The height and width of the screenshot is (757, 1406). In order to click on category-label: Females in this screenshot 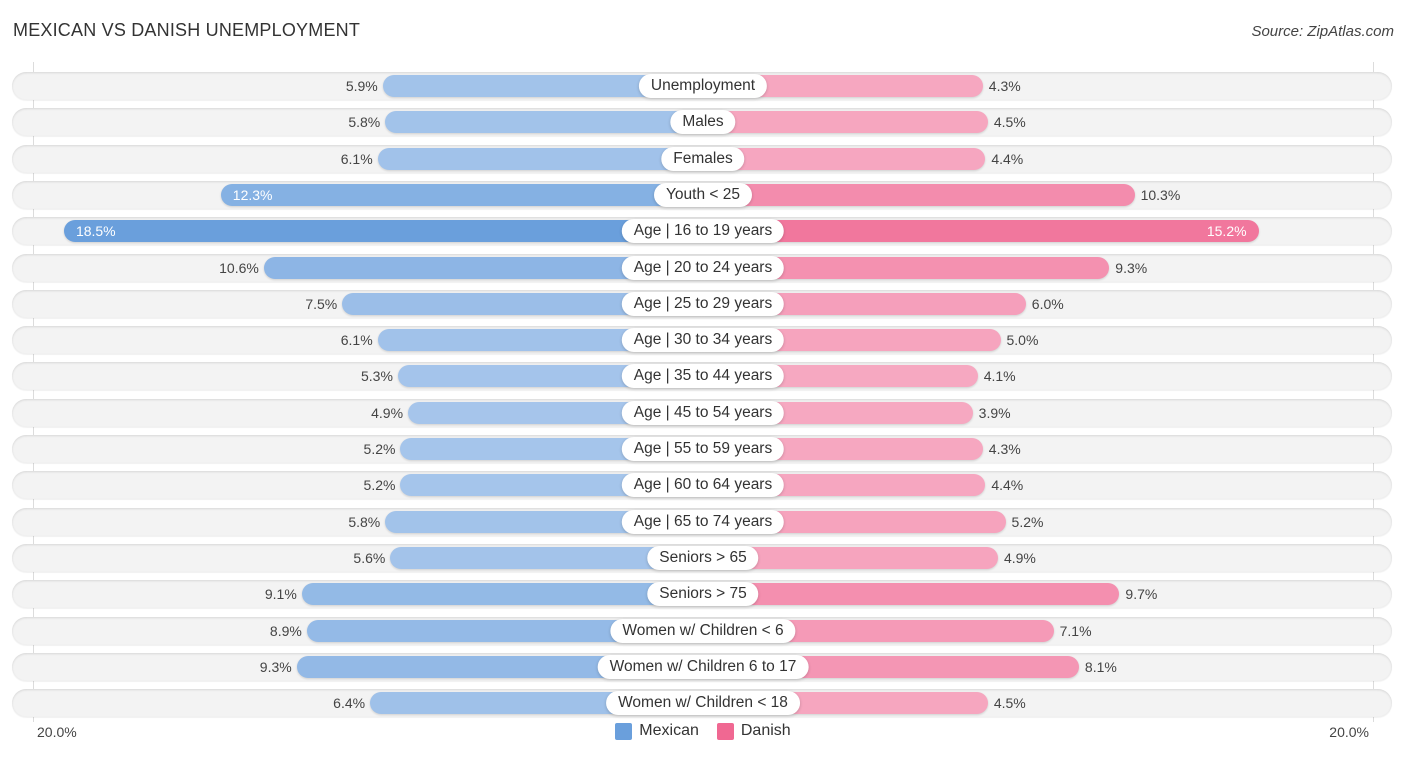, I will do `click(703, 159)`.